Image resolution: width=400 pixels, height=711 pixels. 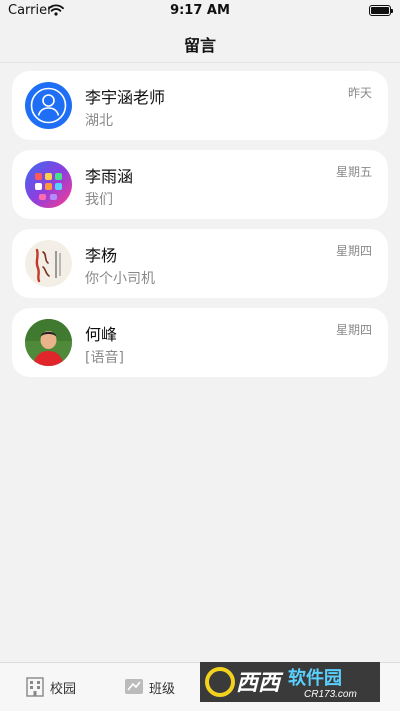 I want to click on default-user-icon, so click(x=48, y=105).